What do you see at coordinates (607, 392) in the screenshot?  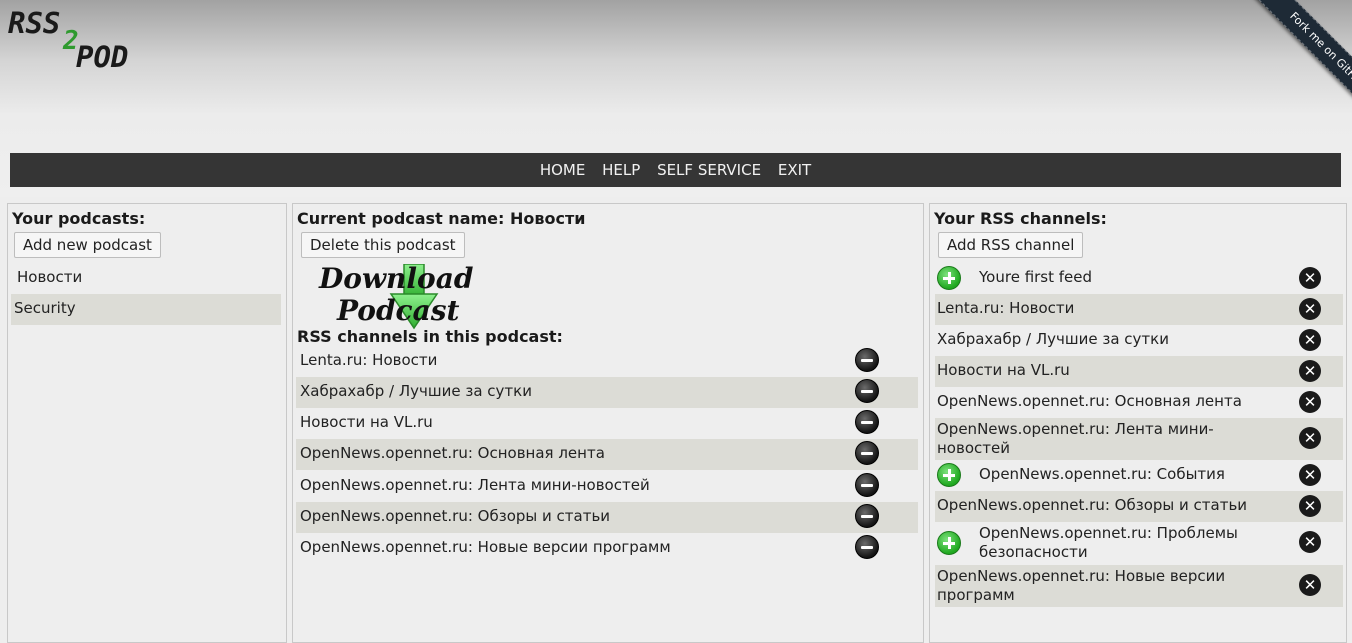 I see `podcast-channel-row: Хабрахабр / Лучшие за сутки` at bounding box center [607, 392].